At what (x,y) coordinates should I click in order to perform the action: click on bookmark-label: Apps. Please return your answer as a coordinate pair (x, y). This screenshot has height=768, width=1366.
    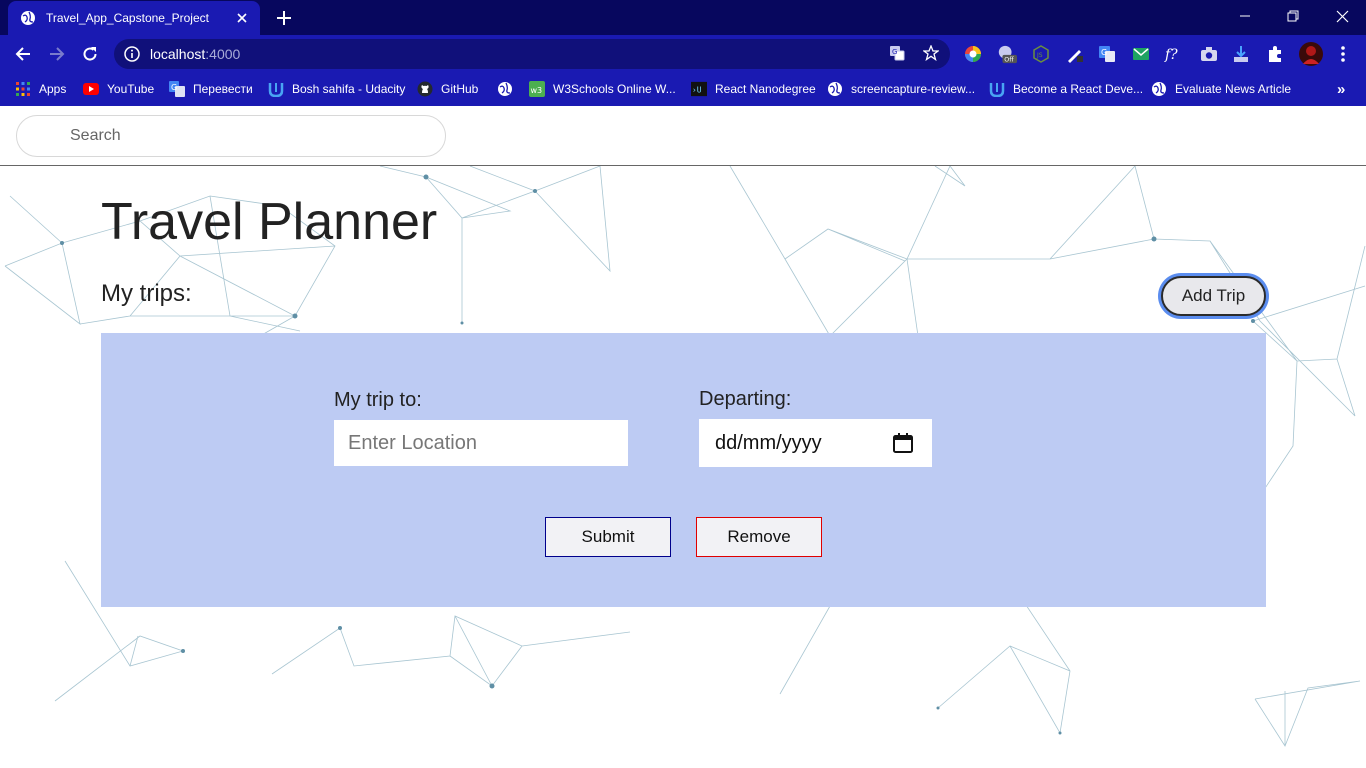
    Looking at the image, I should click on (53, 89).